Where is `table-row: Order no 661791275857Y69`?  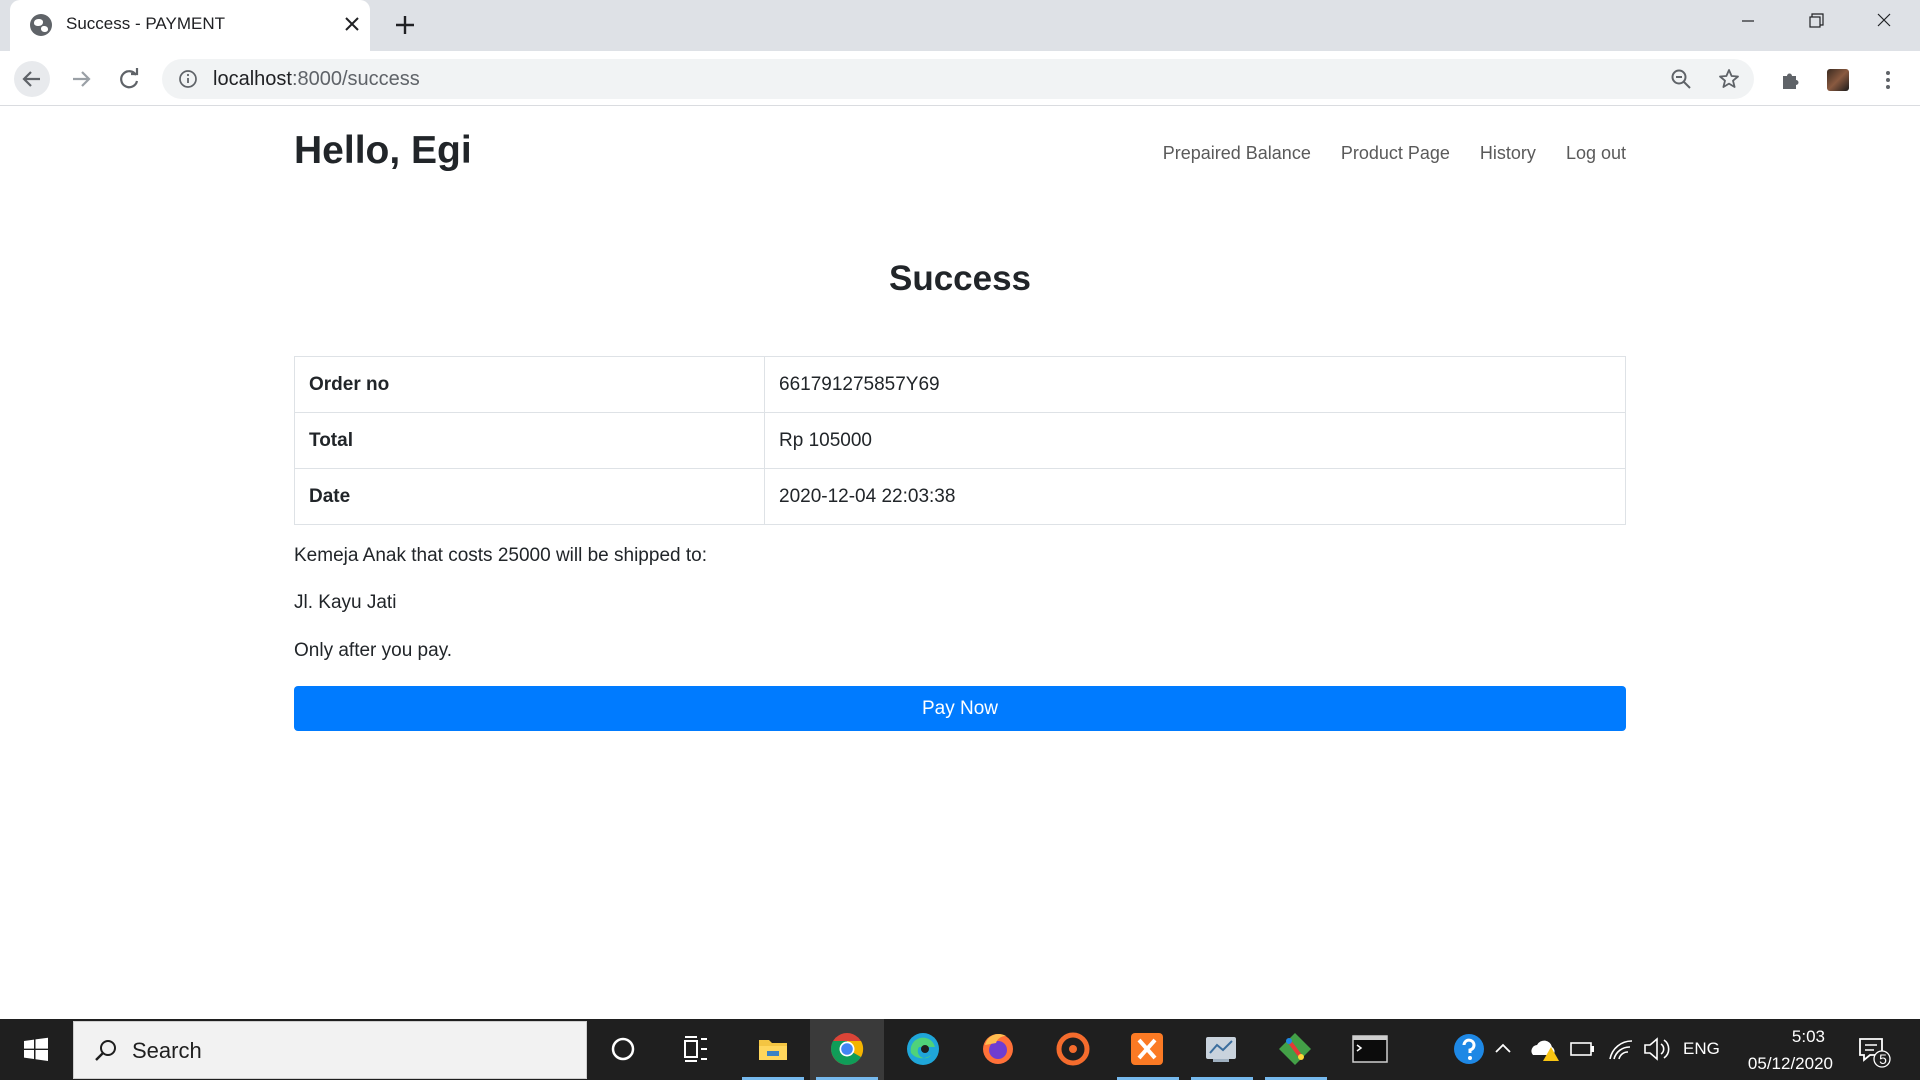 table-row: Order no 661791275857Y69 is located at coordinates (960, 384).